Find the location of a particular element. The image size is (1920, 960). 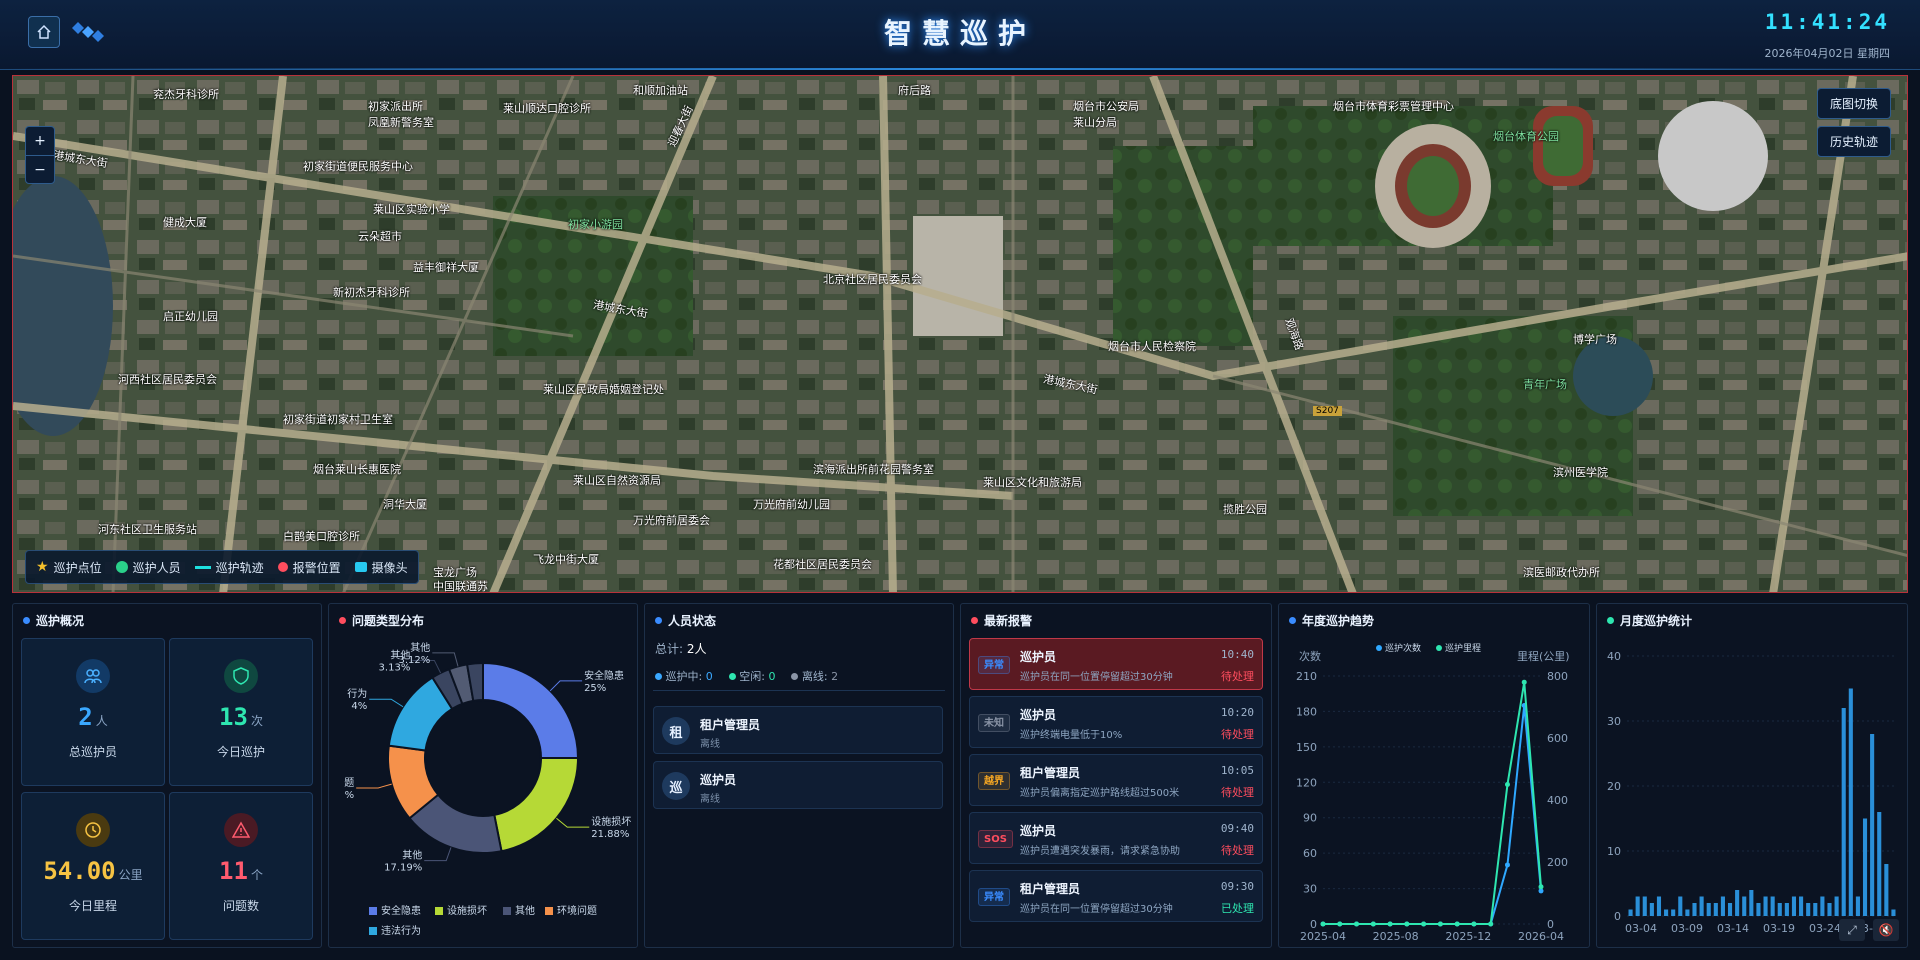

history-track-button: 历史轨迹 is located at coordinates (1853, 141).